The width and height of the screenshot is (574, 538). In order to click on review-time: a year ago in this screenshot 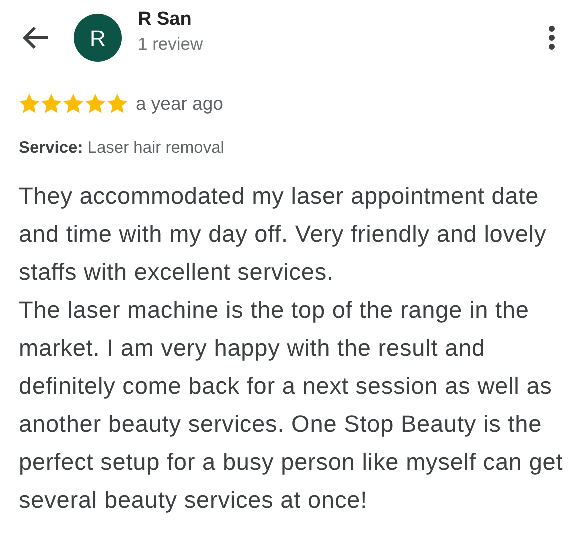, I will do `click(180, 104)`.